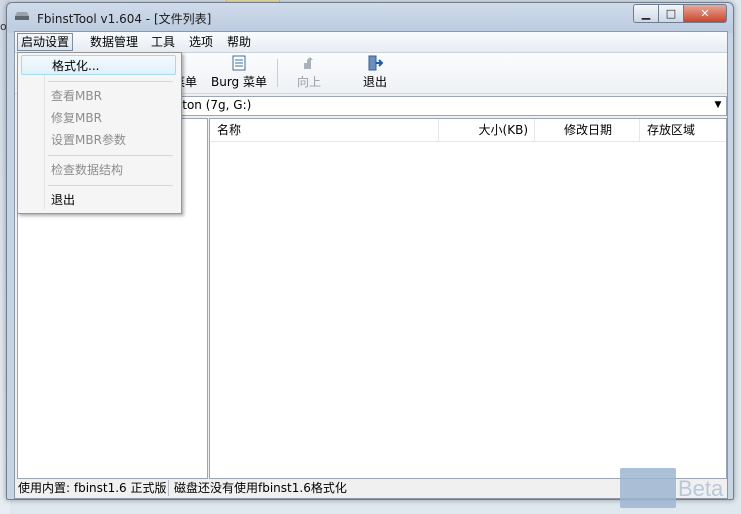  What do you see at coordinates (45, 42) in the screenshot?
I see `menu-boot-settings: 启动设置` at bounding box center [45, 42].